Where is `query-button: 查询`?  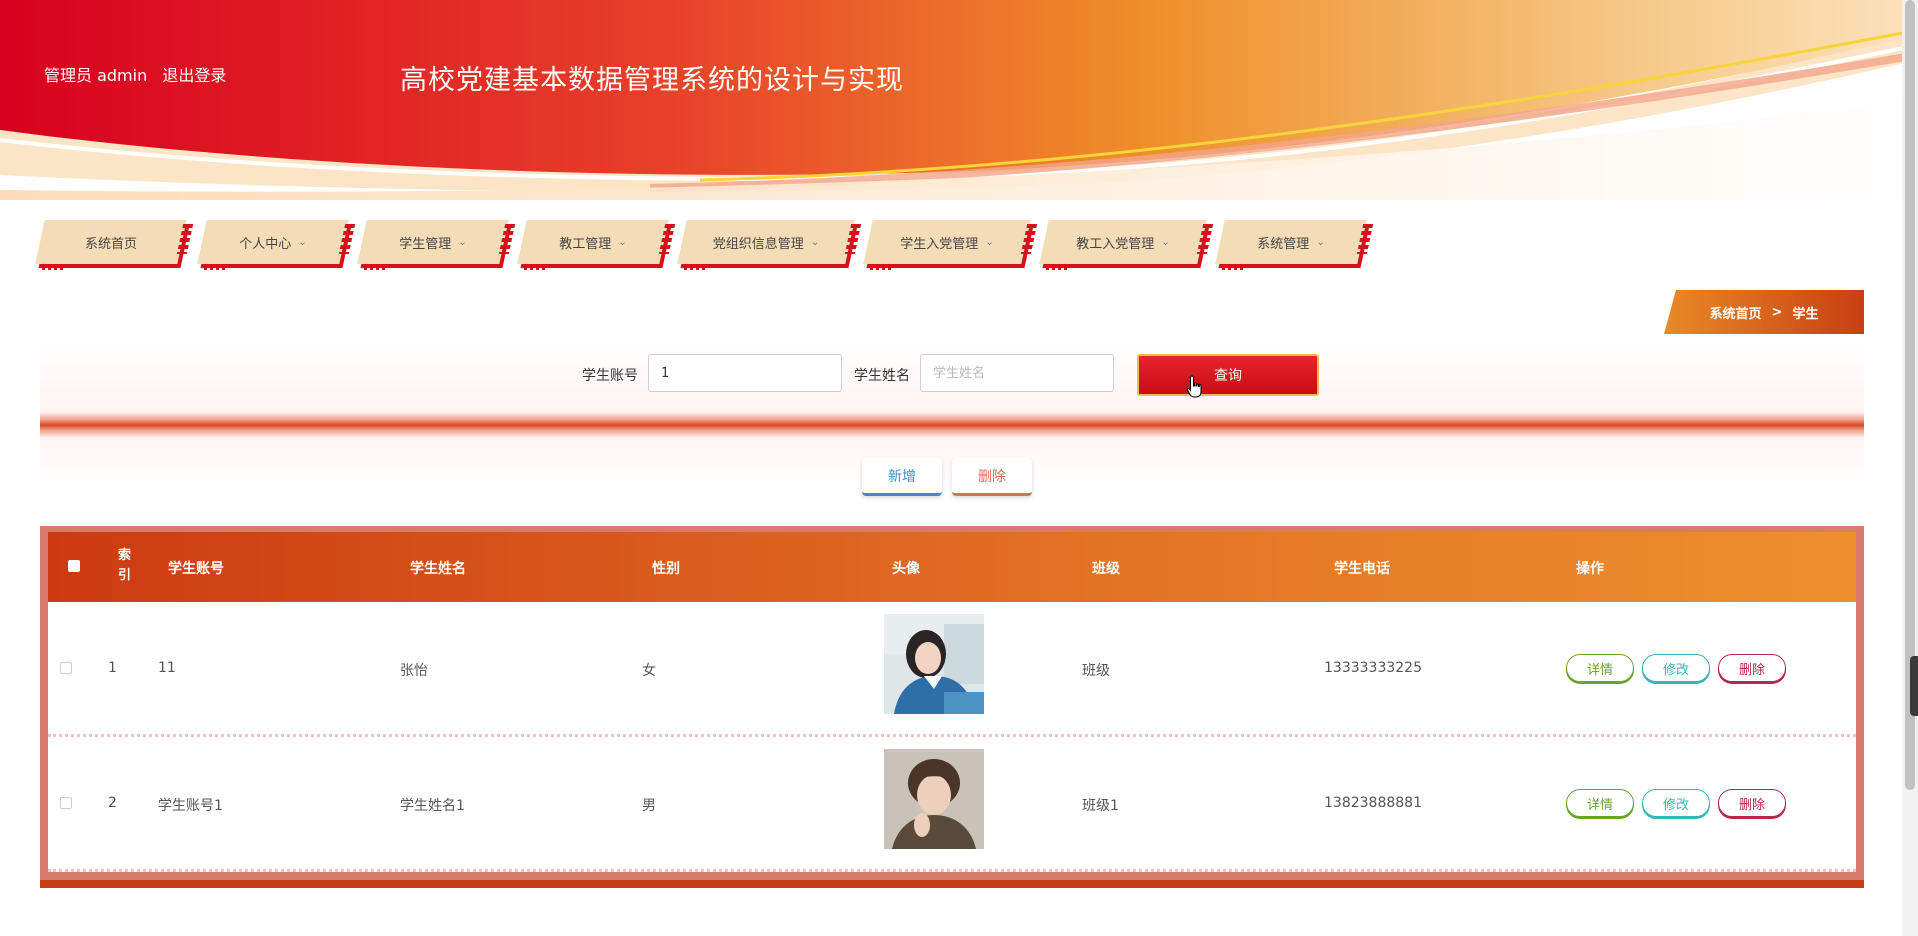
query-button: 查询 is located at coordinates (1228, 375).